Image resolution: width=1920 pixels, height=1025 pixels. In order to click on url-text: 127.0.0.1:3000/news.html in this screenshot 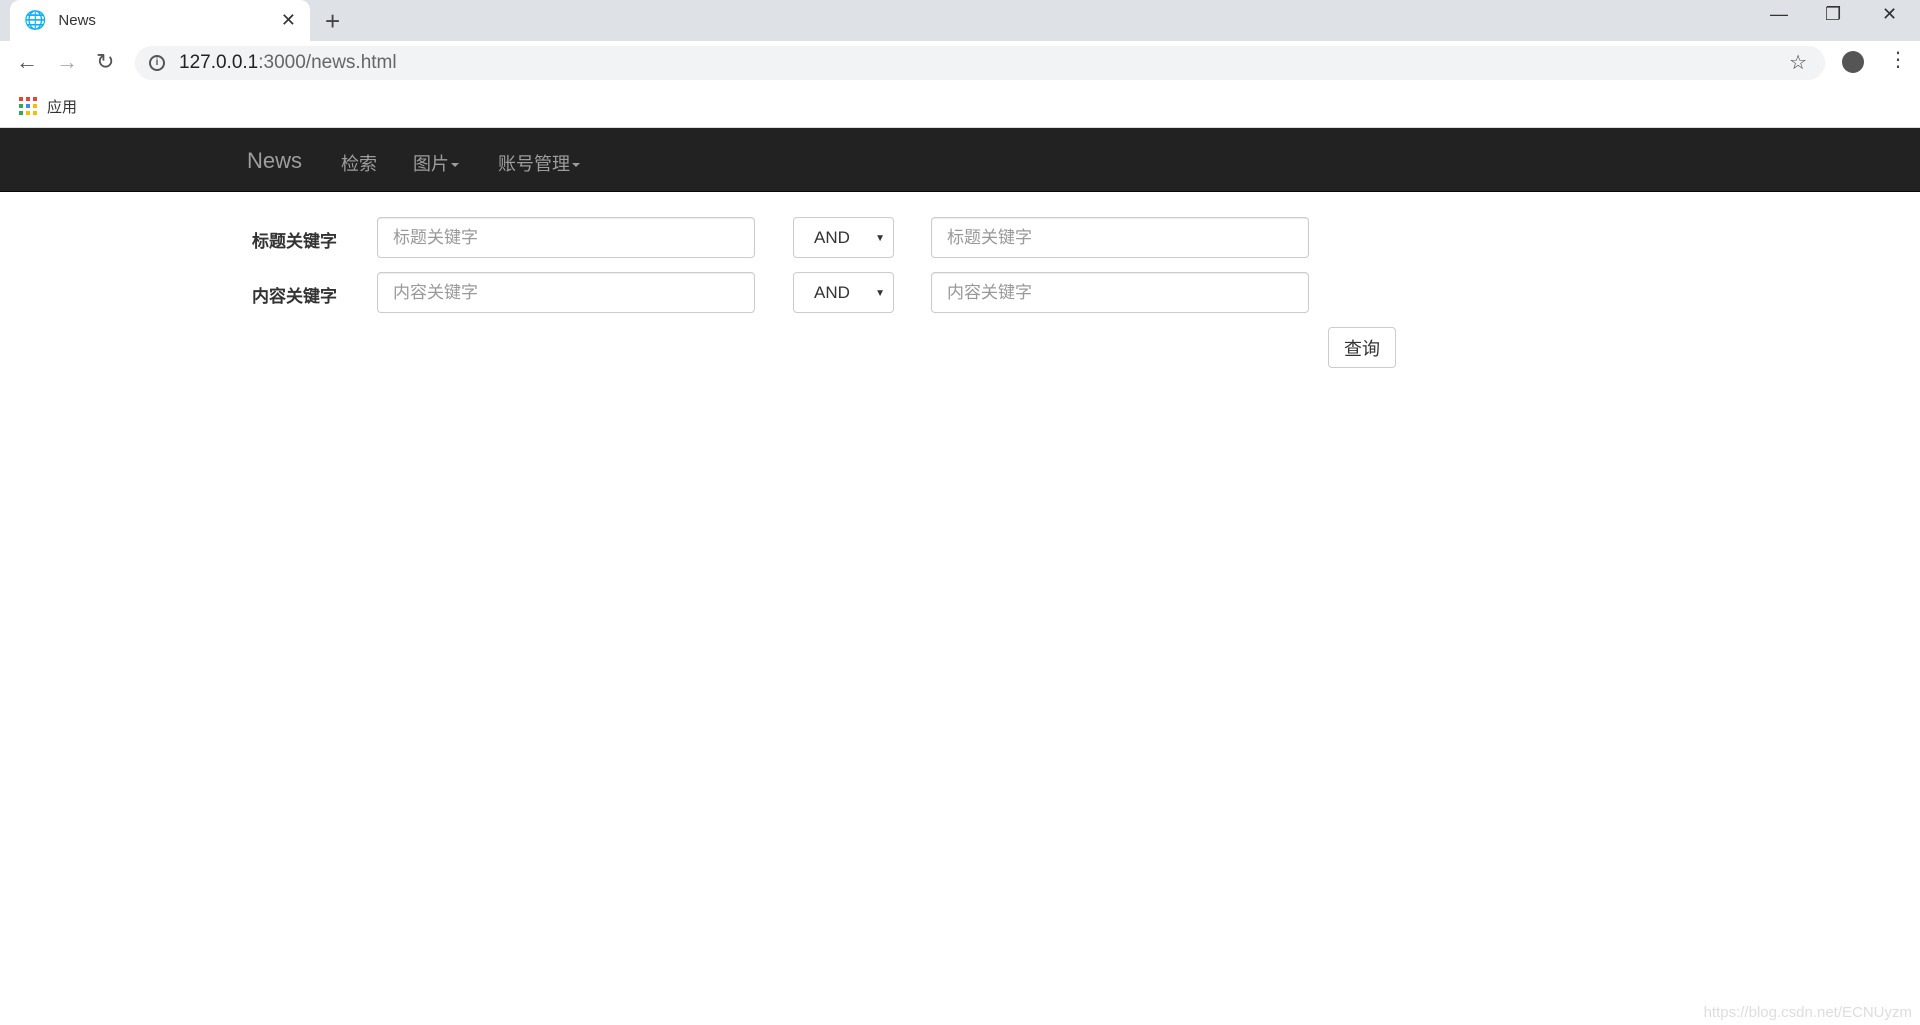, I will do `click(288, 63)`.